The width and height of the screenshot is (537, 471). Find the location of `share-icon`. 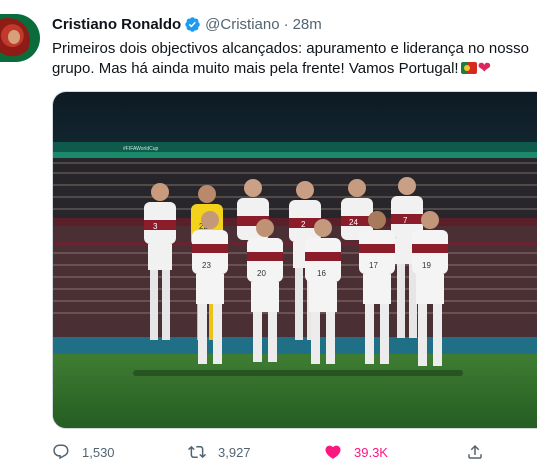

share-icon is located at coordinates (475, 451).